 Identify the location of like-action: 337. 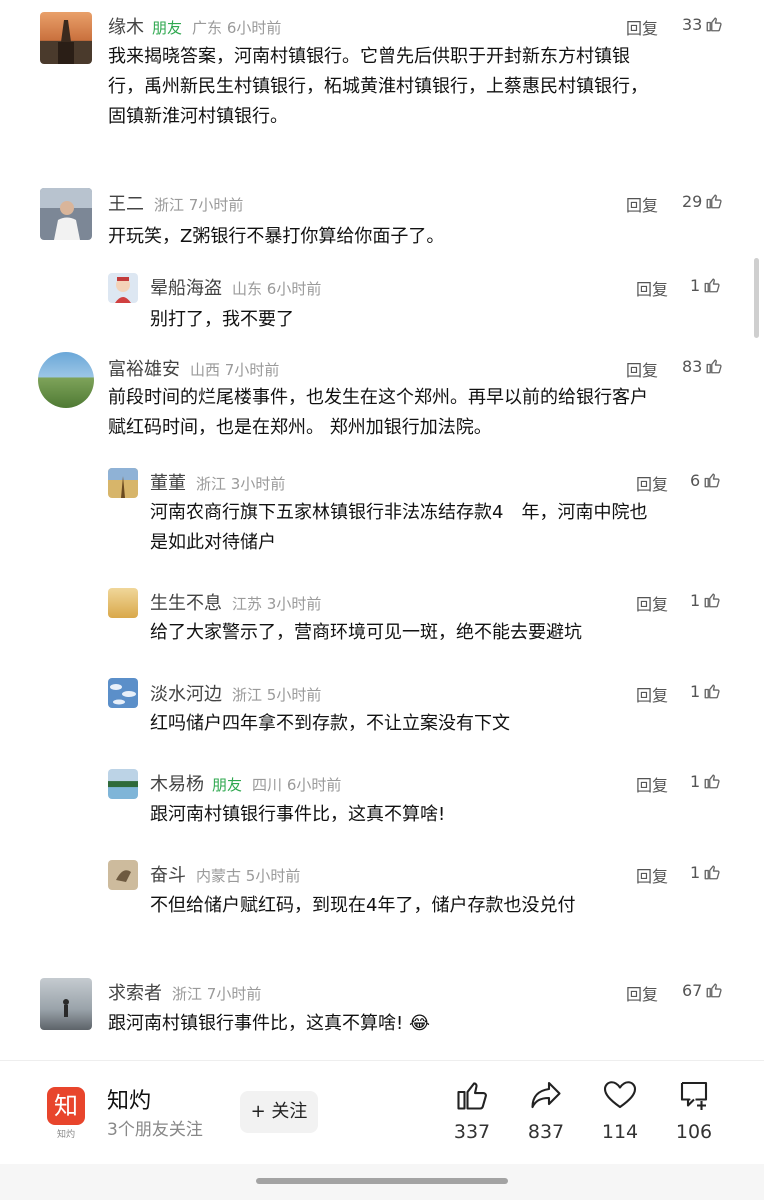
(472, 1110).